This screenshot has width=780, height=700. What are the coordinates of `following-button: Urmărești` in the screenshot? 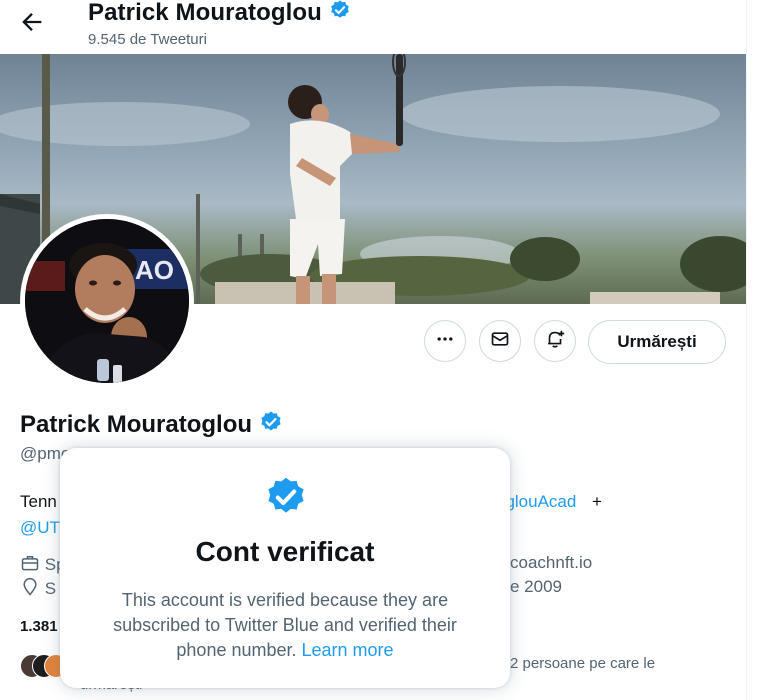 It's located at (657, 342).